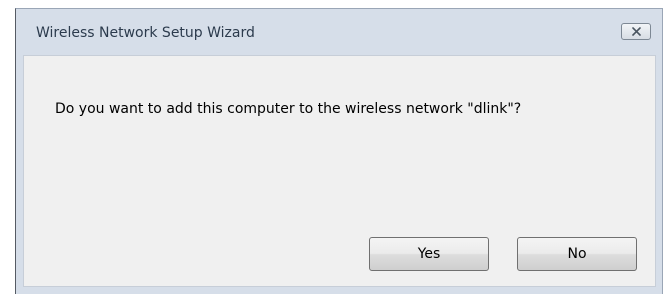 The height and width of the screenshot is (298, 670). What do you see at coordinates (339, 32) in the screenshot?
I see `title-bar: Wireless Network Setup Wizard` at bounding box center [339, 32].